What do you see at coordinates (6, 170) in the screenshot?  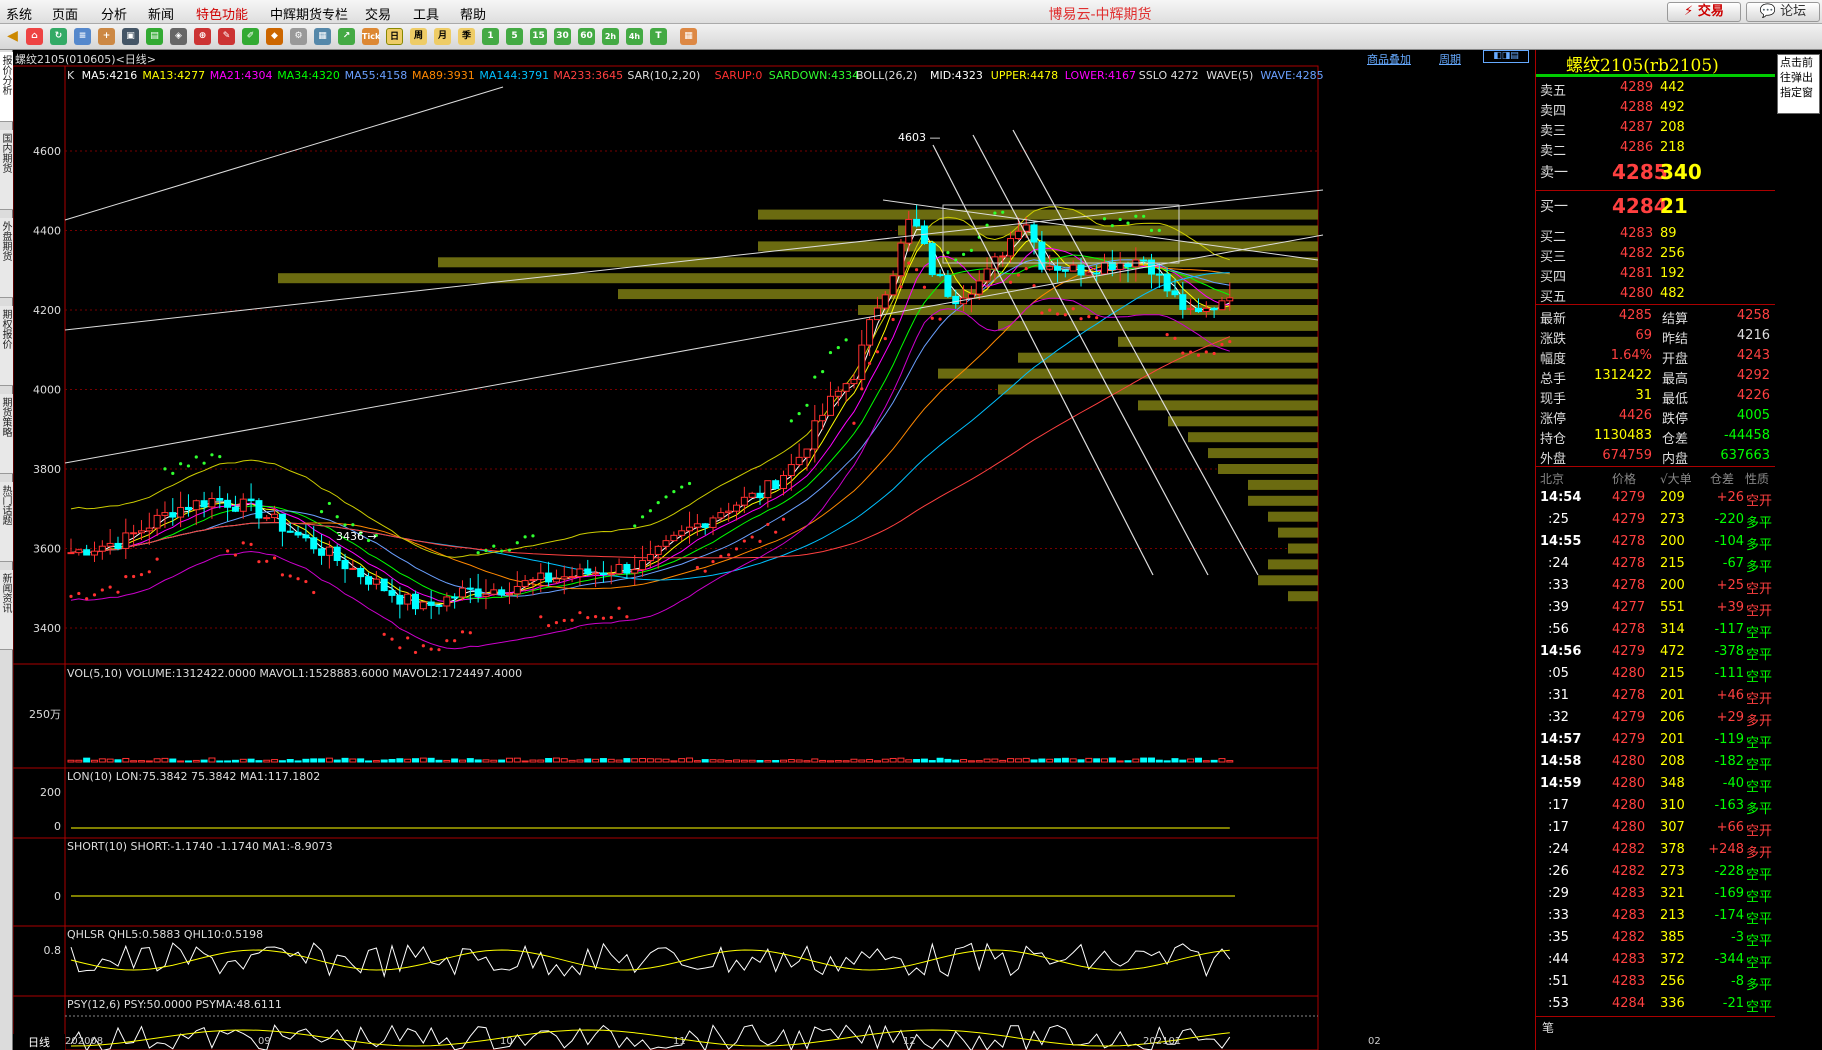 I see `sidebar-tab-domestic: 国内期货` at bounding box center [6, 170].